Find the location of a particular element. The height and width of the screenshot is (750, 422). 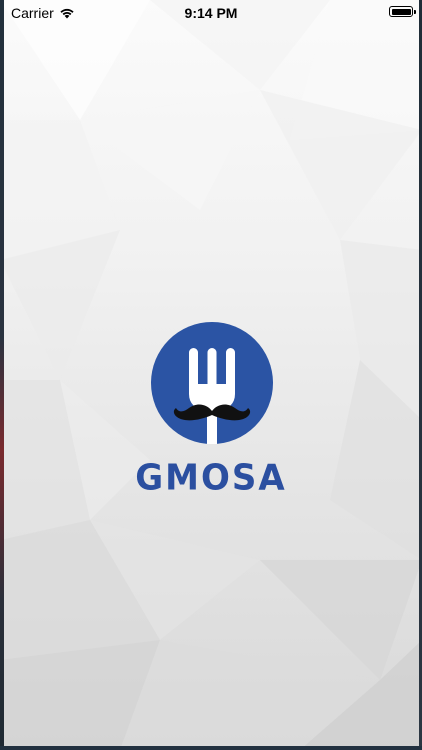

fork-mustache-logo-icon is located at coordinates (212, 383).